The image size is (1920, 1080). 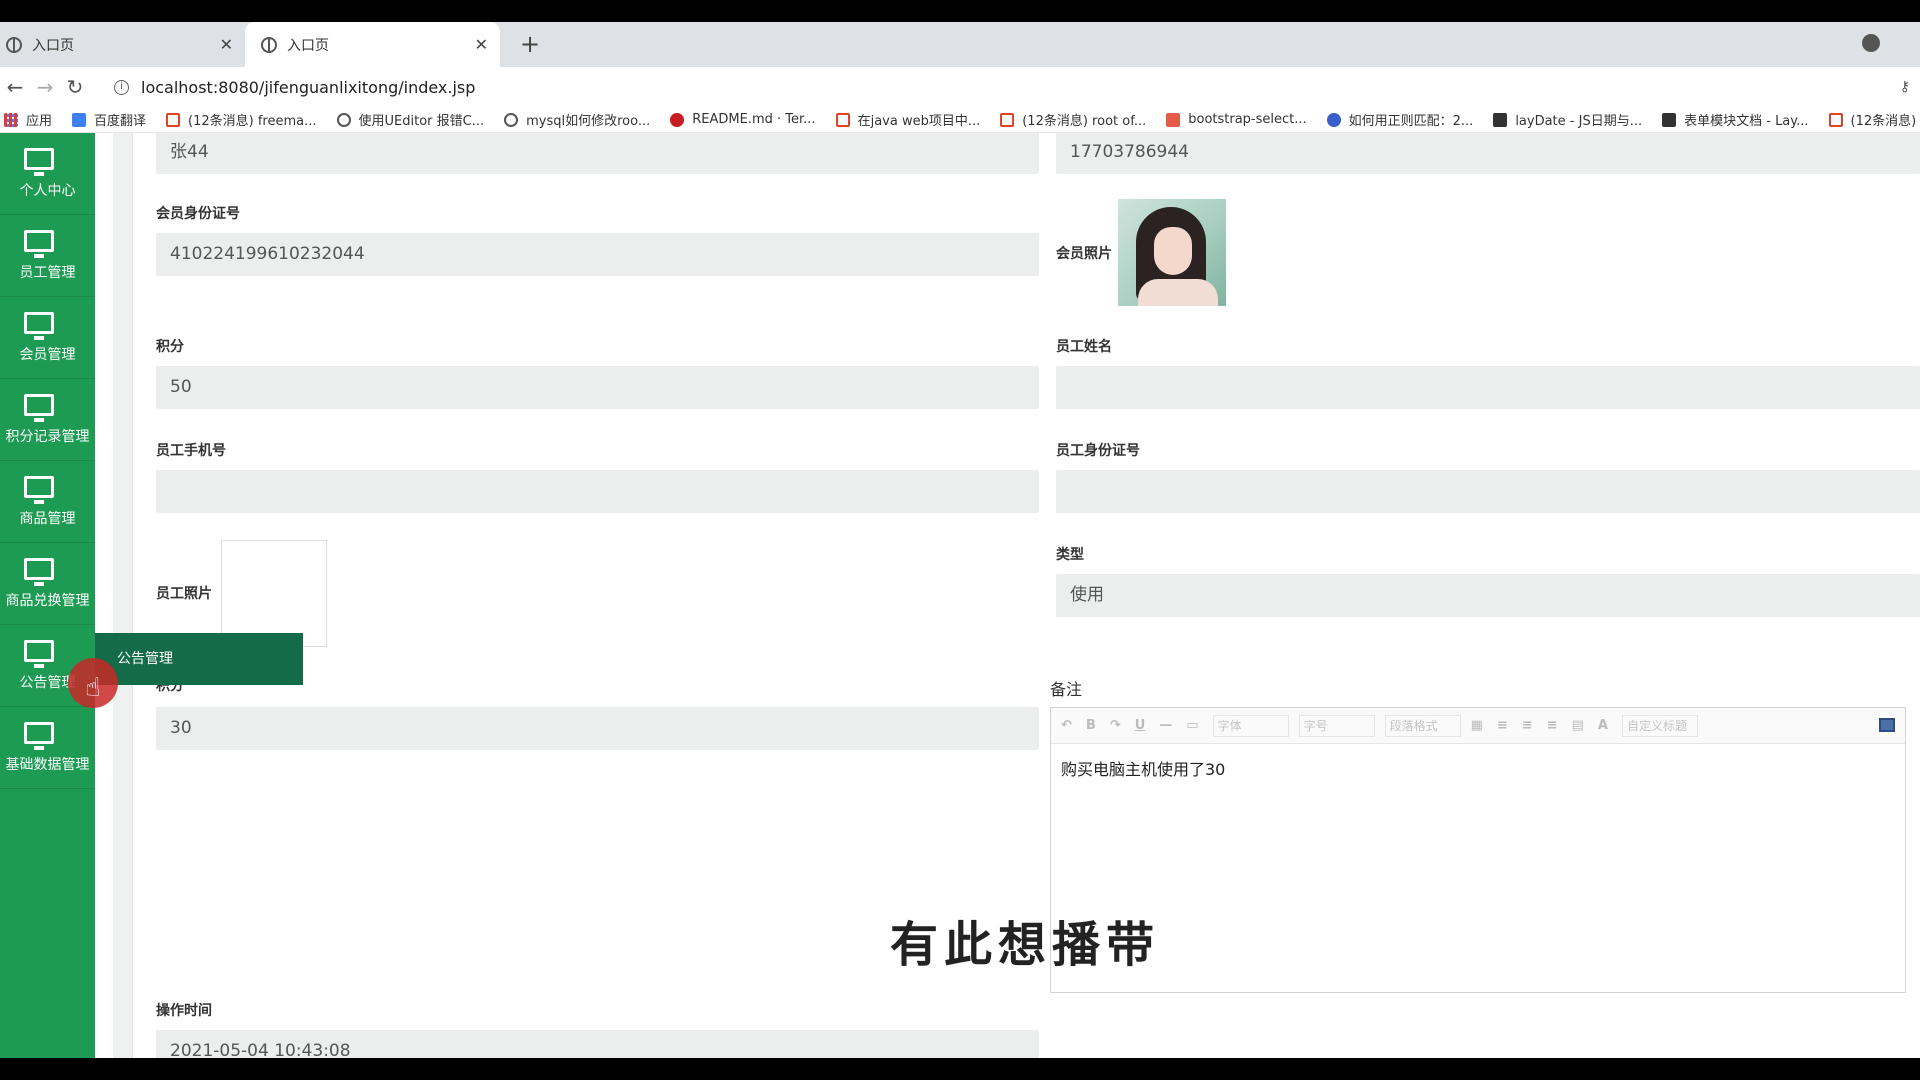 What do you see at coordinates (274, 593) in the screenshot?
I see `staff-photo` at bounding box center [274, 593].